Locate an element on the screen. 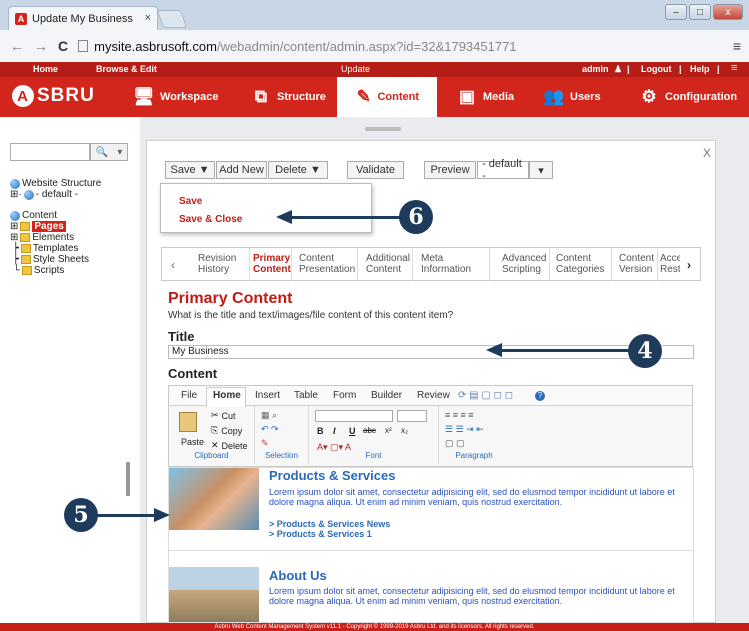  tab-content-categories: Content Categories is located at coordinates (581, 264).